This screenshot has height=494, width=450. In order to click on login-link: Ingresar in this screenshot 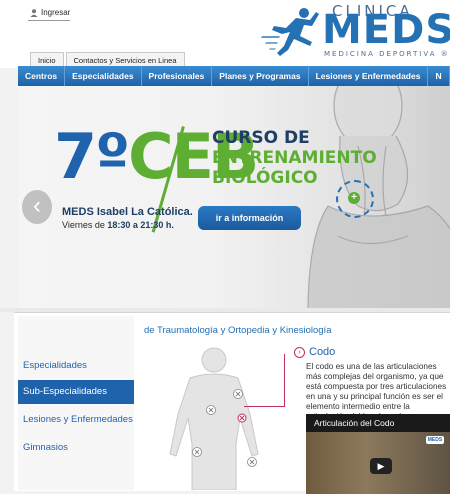, I will do `click(50, 12)`.